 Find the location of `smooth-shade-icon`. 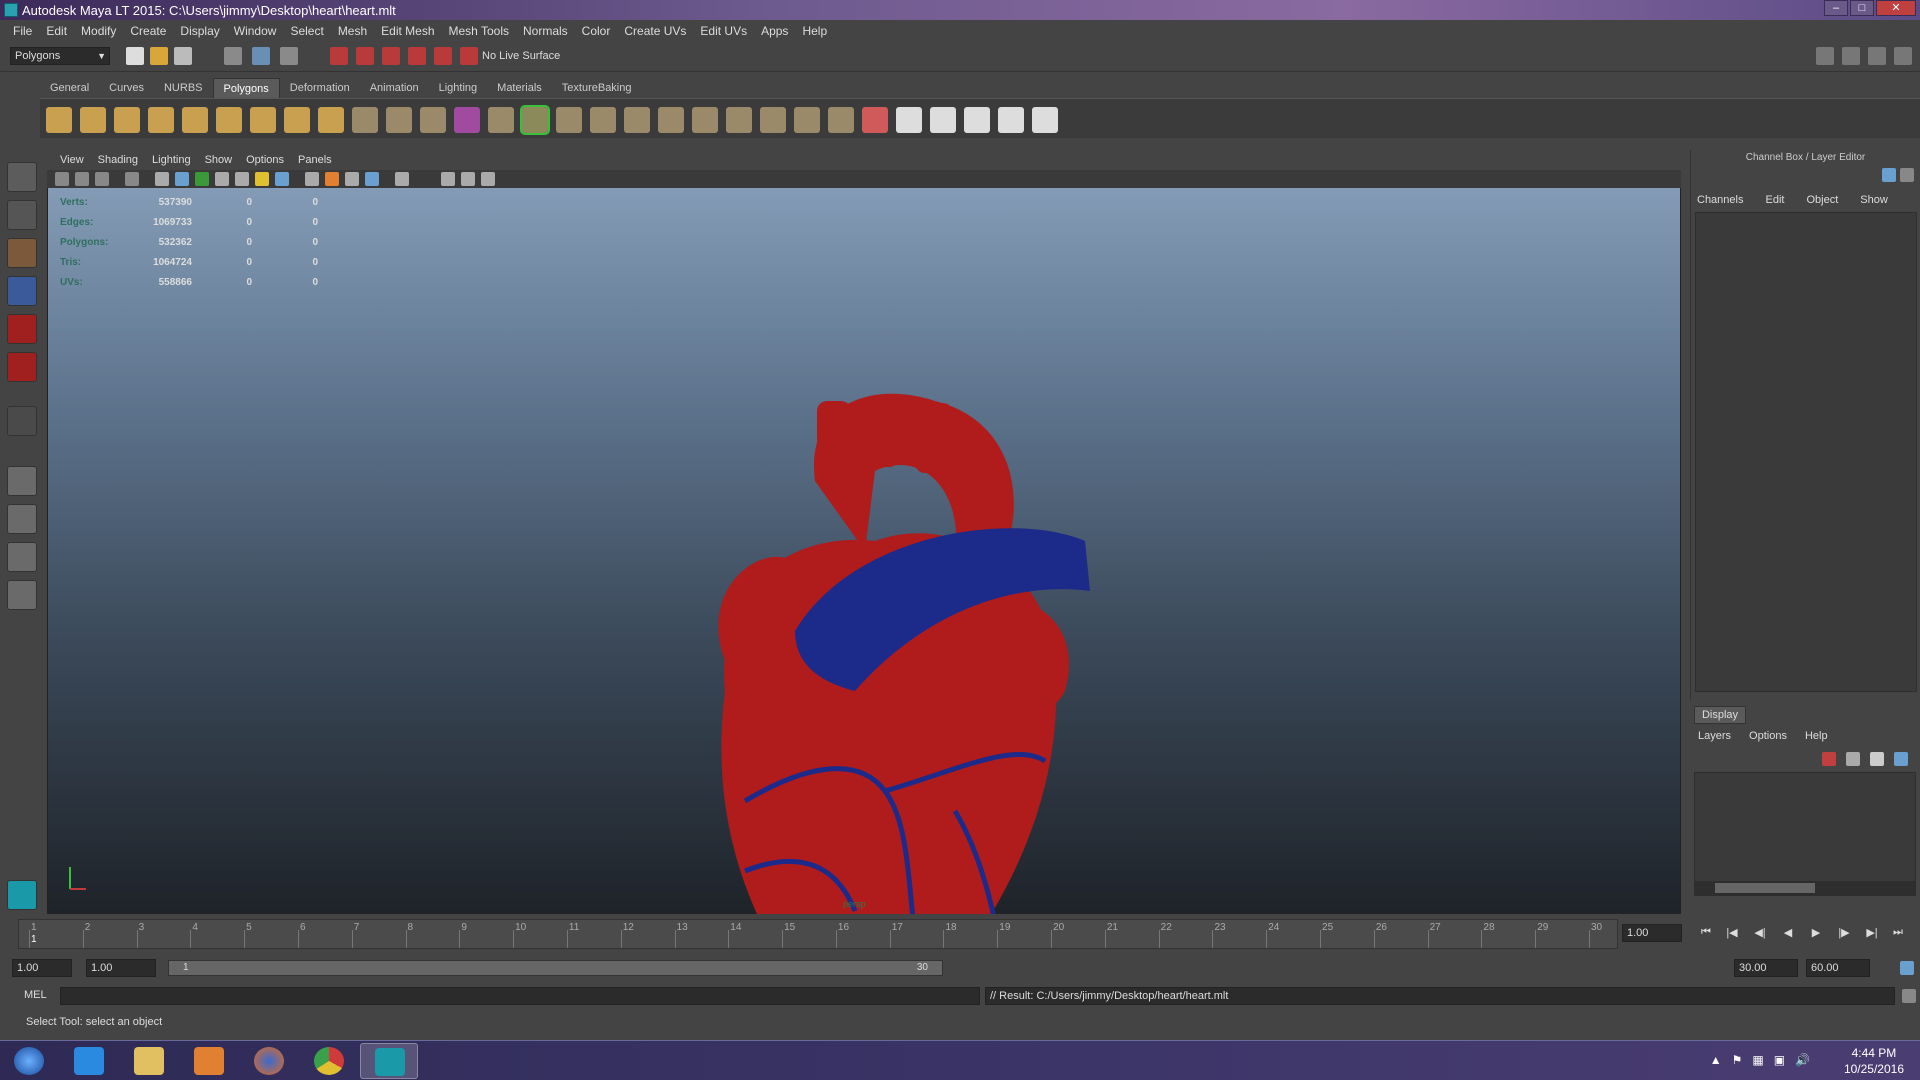

smooth-shade-icon is located at coordinates (182, 179).